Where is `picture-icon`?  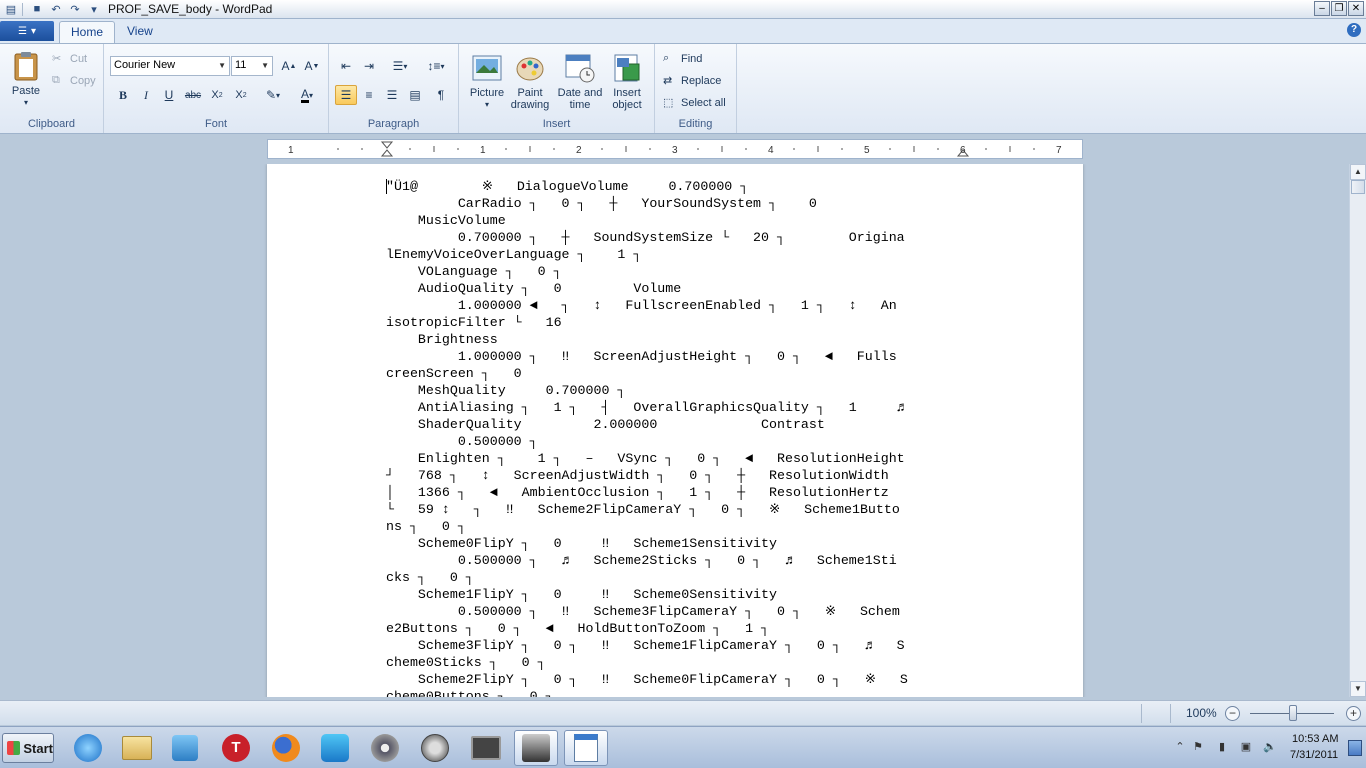
picture-icon is located at coordinates (487, 68).